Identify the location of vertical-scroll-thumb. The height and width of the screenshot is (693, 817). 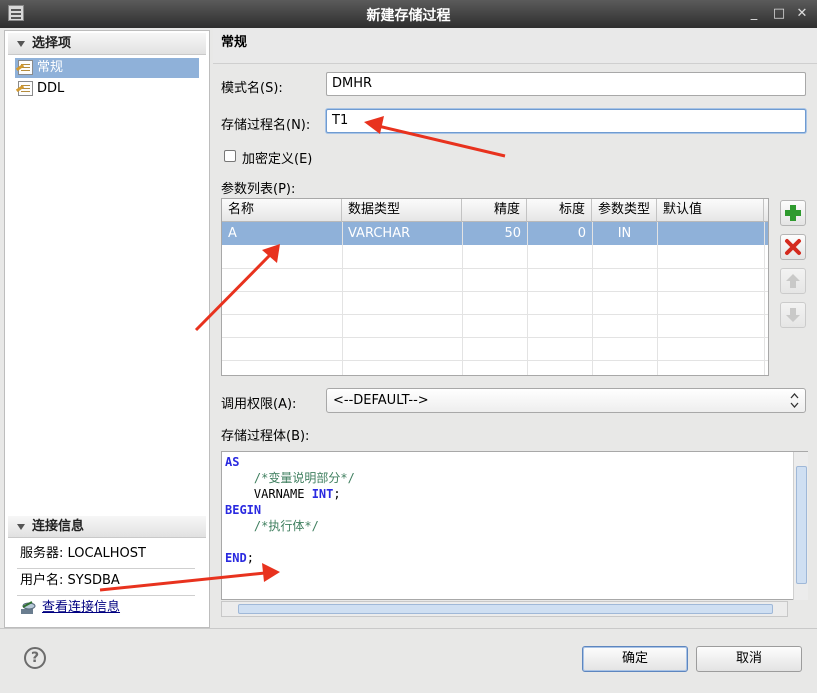
(801, 525).